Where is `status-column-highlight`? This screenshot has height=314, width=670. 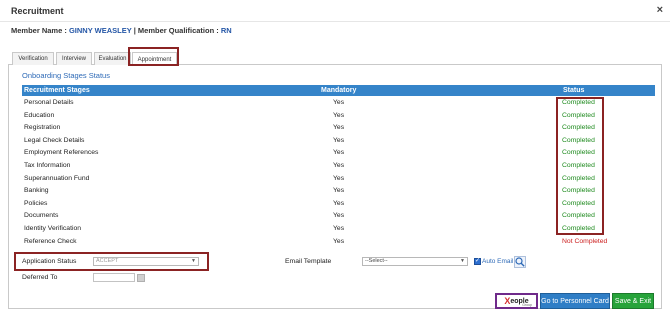 status-column-highlight is located at coordinates (580, 166).